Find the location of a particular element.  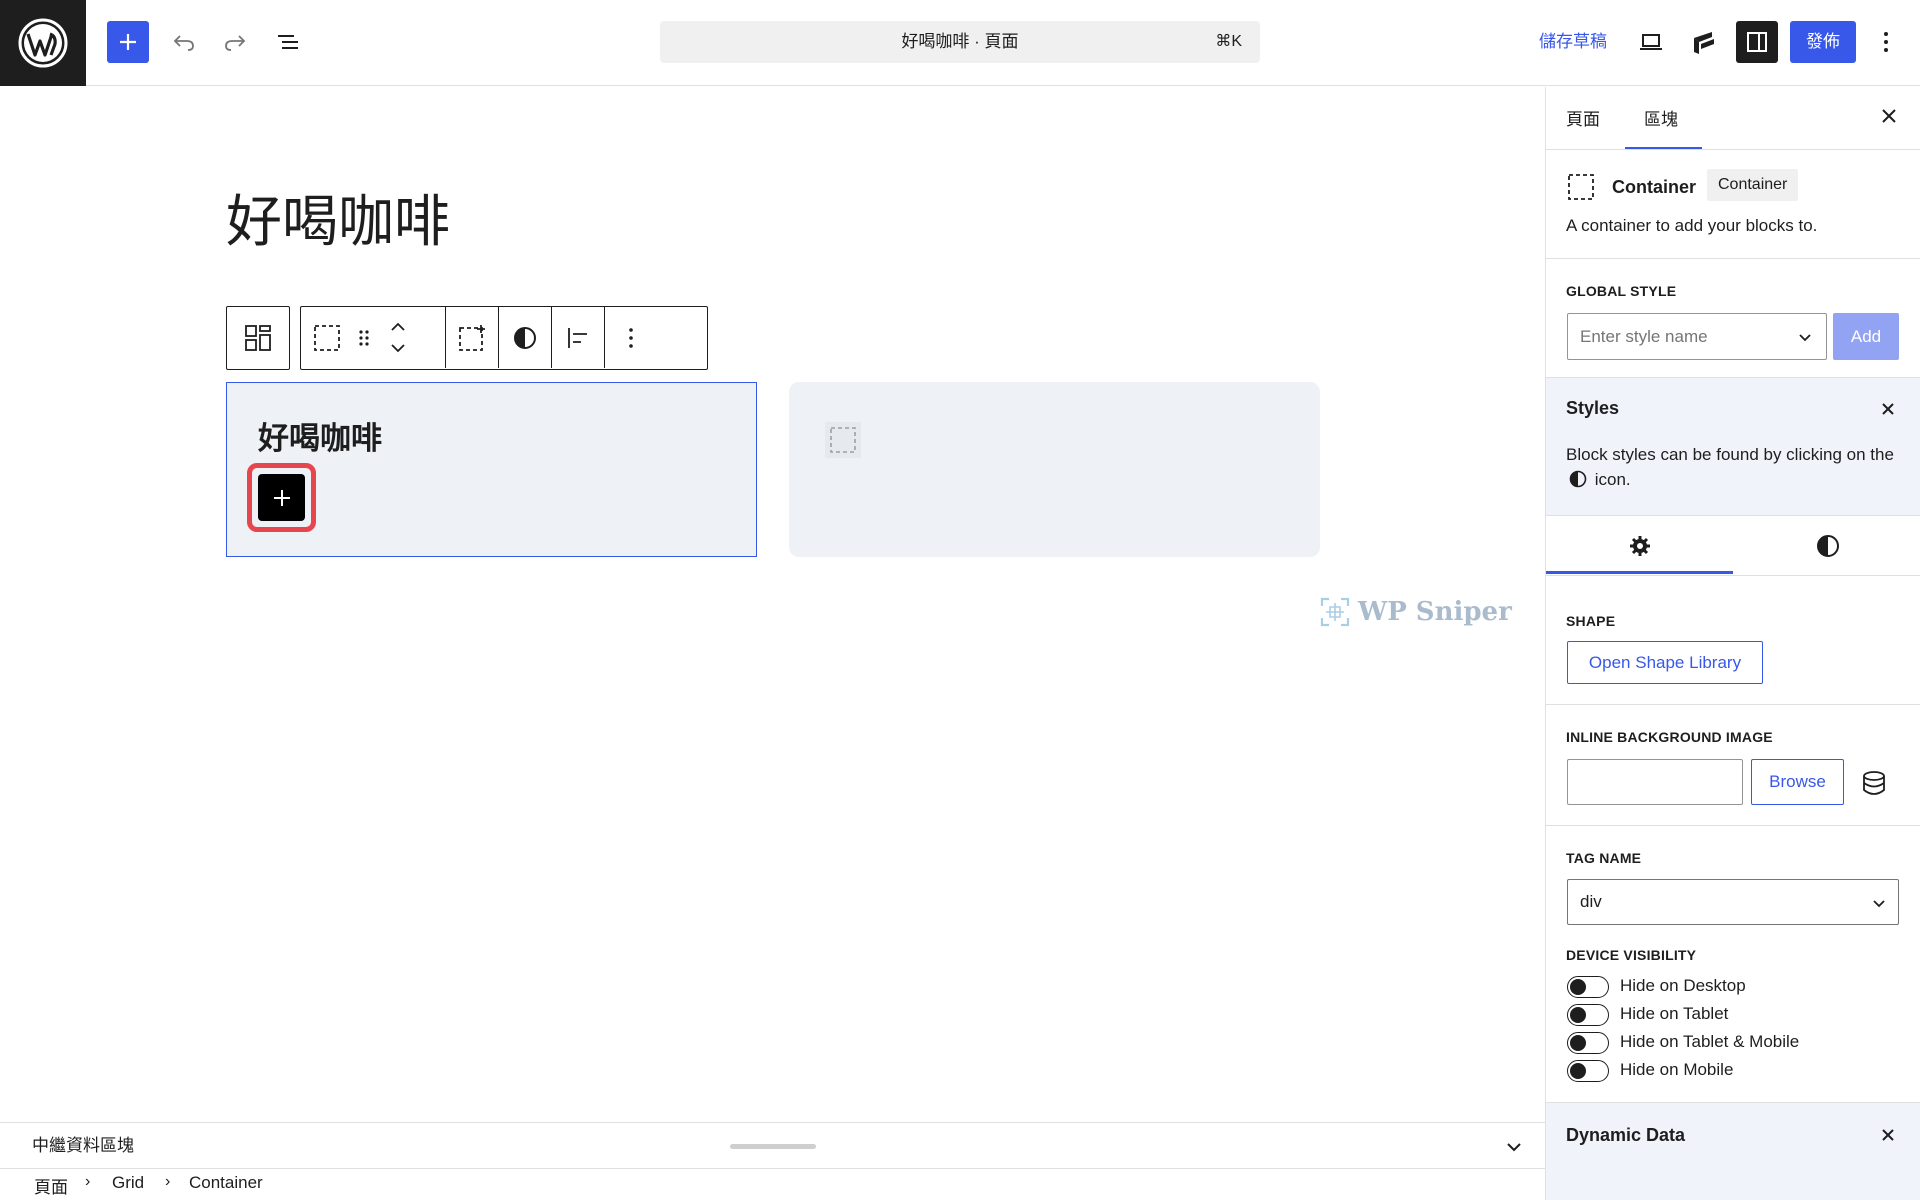

select-parent-button is located at coordinates (257, 337).